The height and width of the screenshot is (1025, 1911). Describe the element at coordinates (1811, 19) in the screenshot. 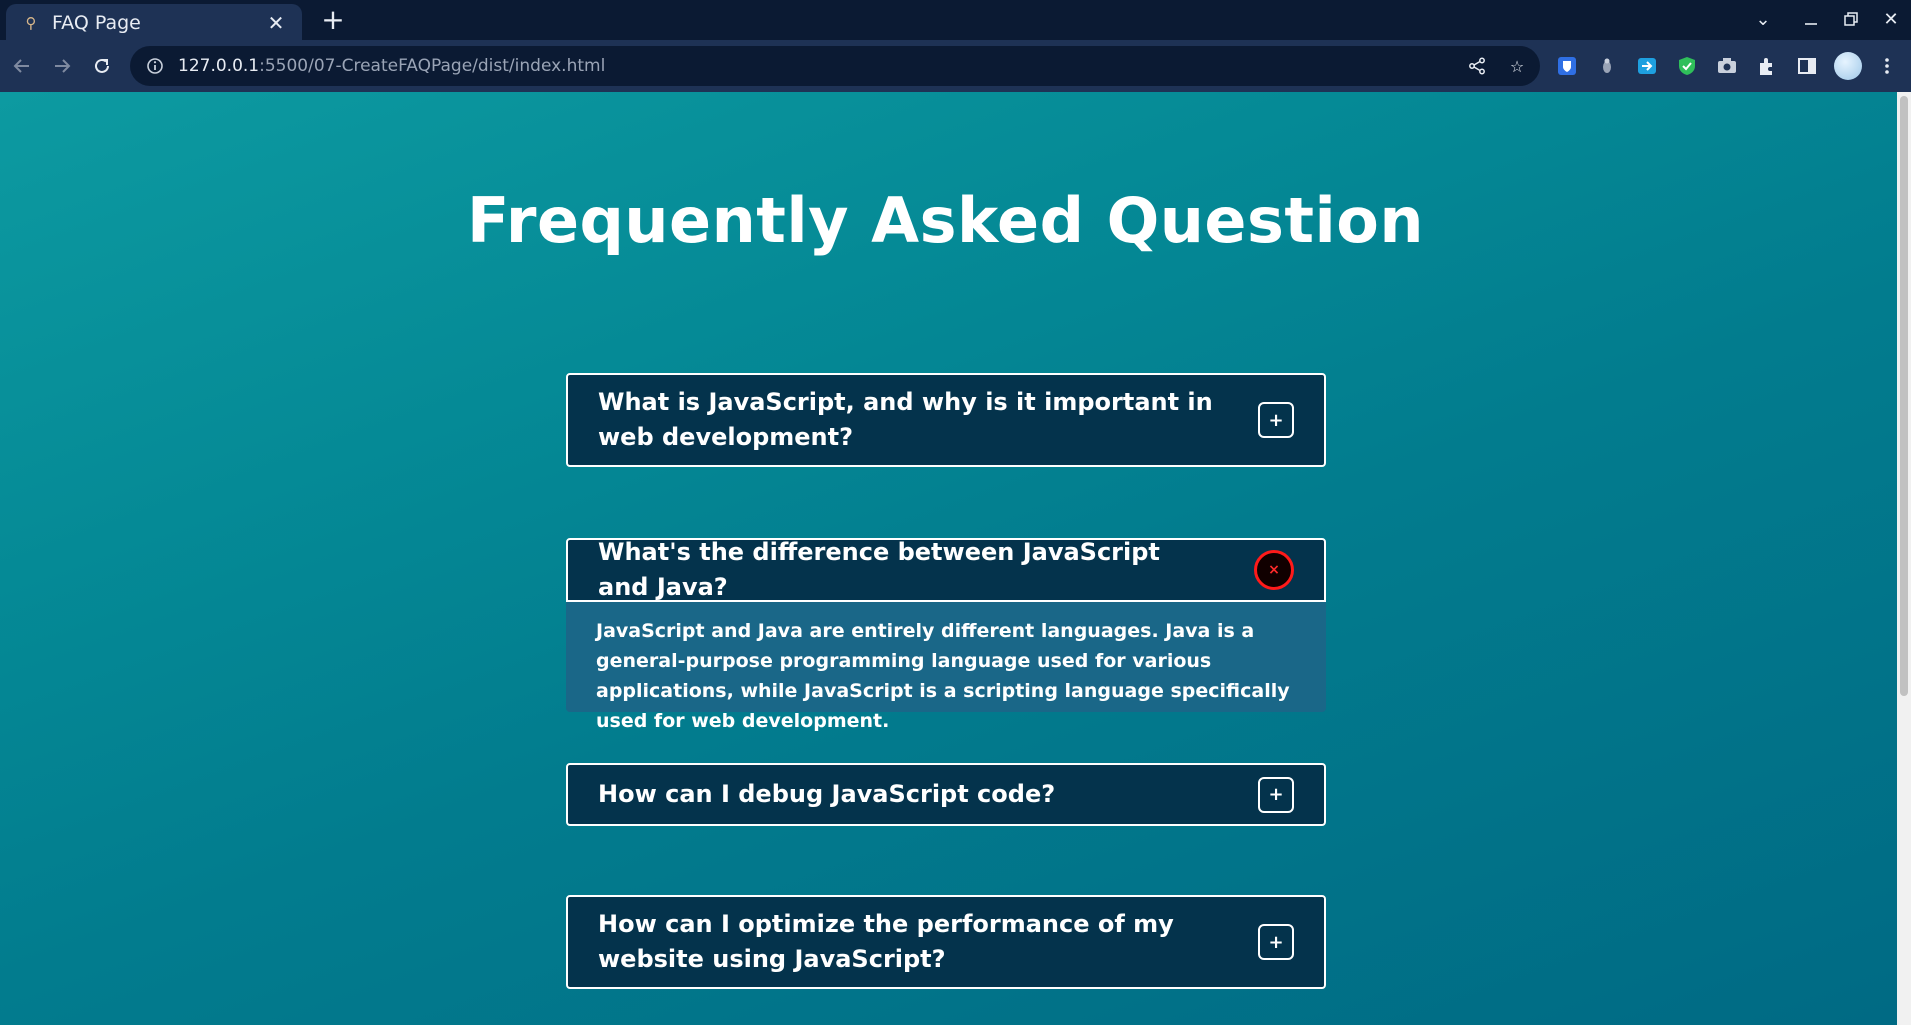

I see `minimize-icon` at that location.